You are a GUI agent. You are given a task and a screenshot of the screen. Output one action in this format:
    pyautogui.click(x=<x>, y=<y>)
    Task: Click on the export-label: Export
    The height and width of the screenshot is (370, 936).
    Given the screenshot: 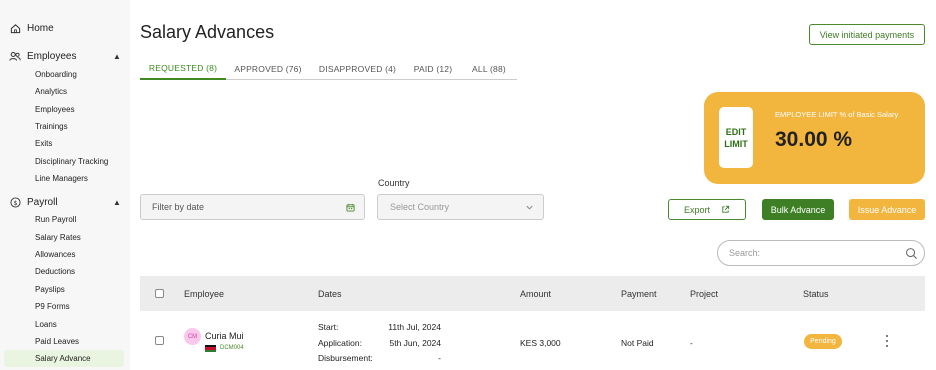 What is the action you would take?
    pyautogui.click(x=696, y=209)
    